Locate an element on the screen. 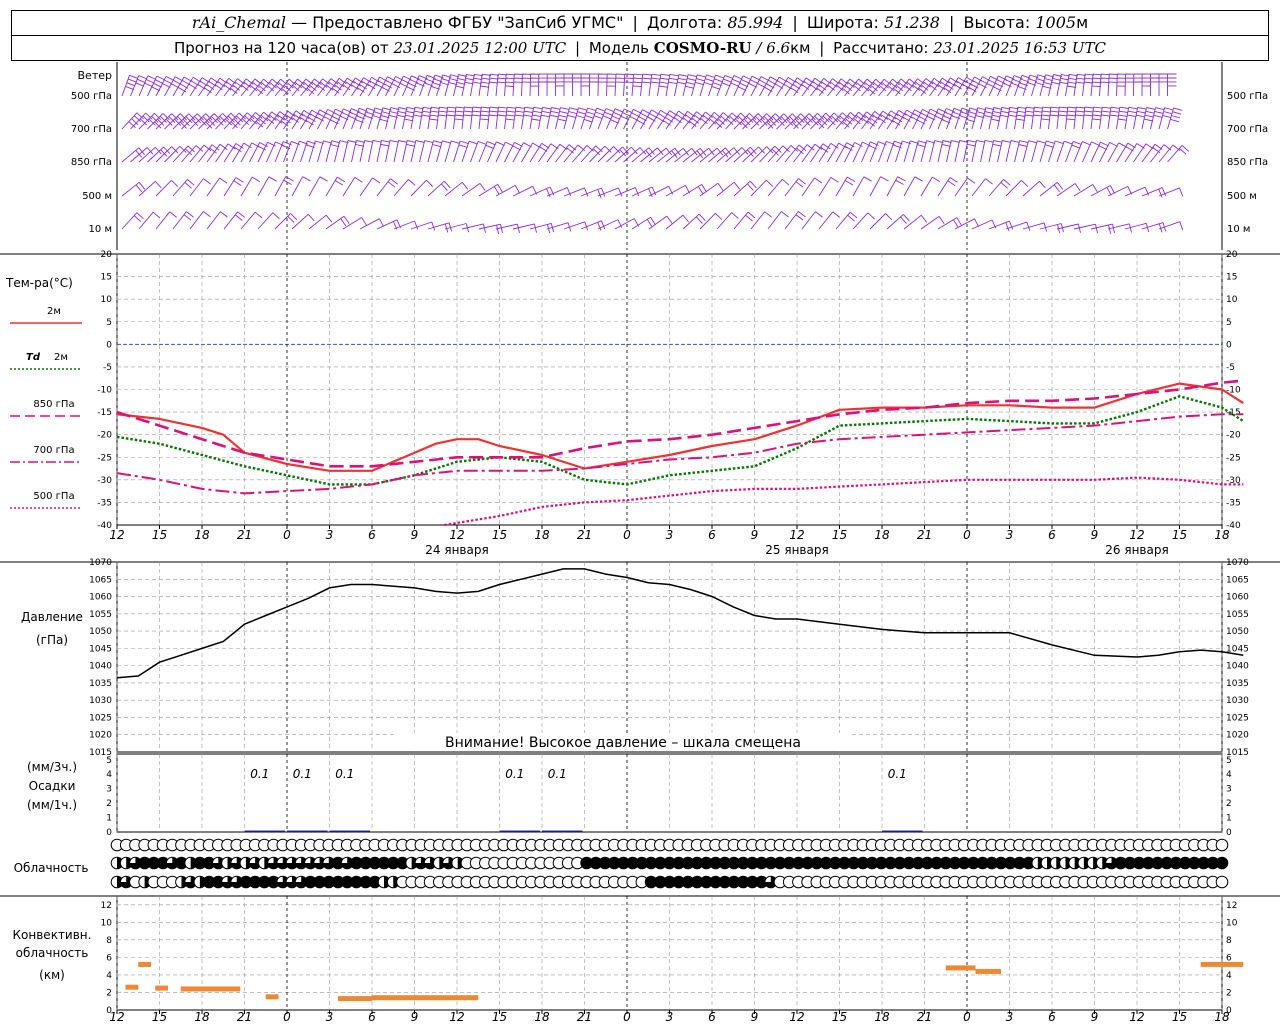 The image size is (1280, 1024). temp-tick-label-right: -5 is located at coordinates (1230, 368).